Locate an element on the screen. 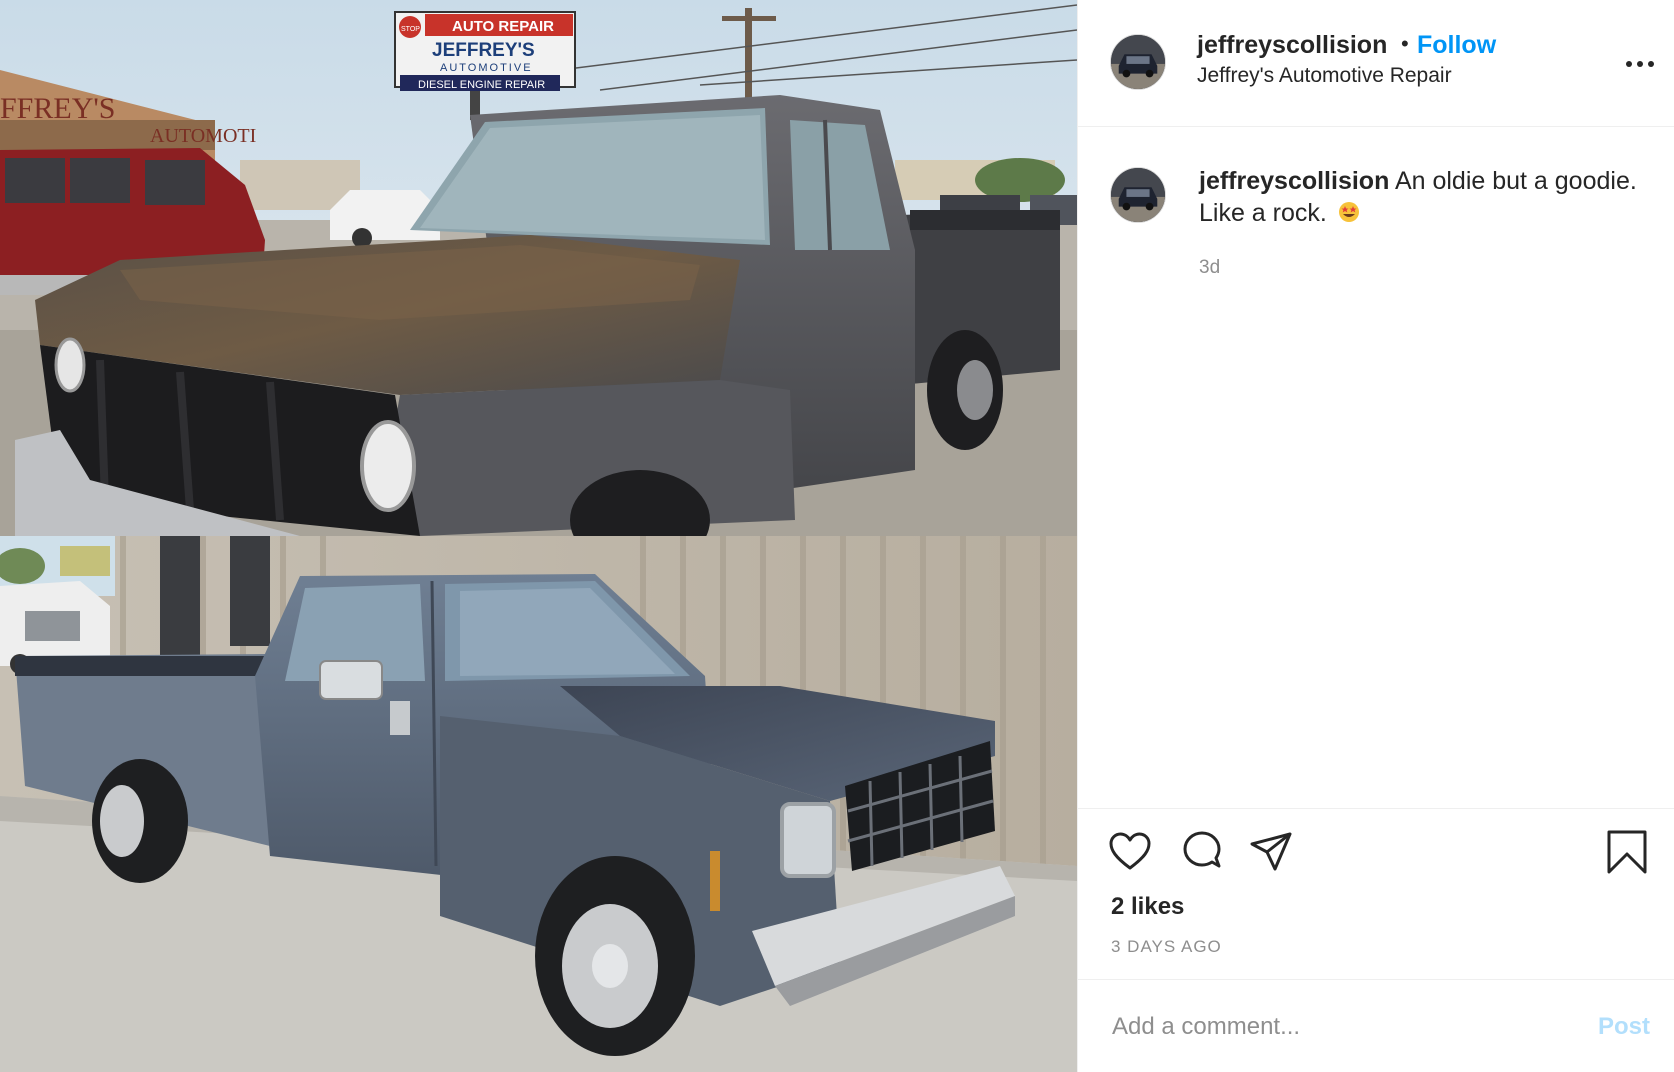 The width and height of the screenshot is (1674, 1072). share-button is located at coordinates (1271, 852).